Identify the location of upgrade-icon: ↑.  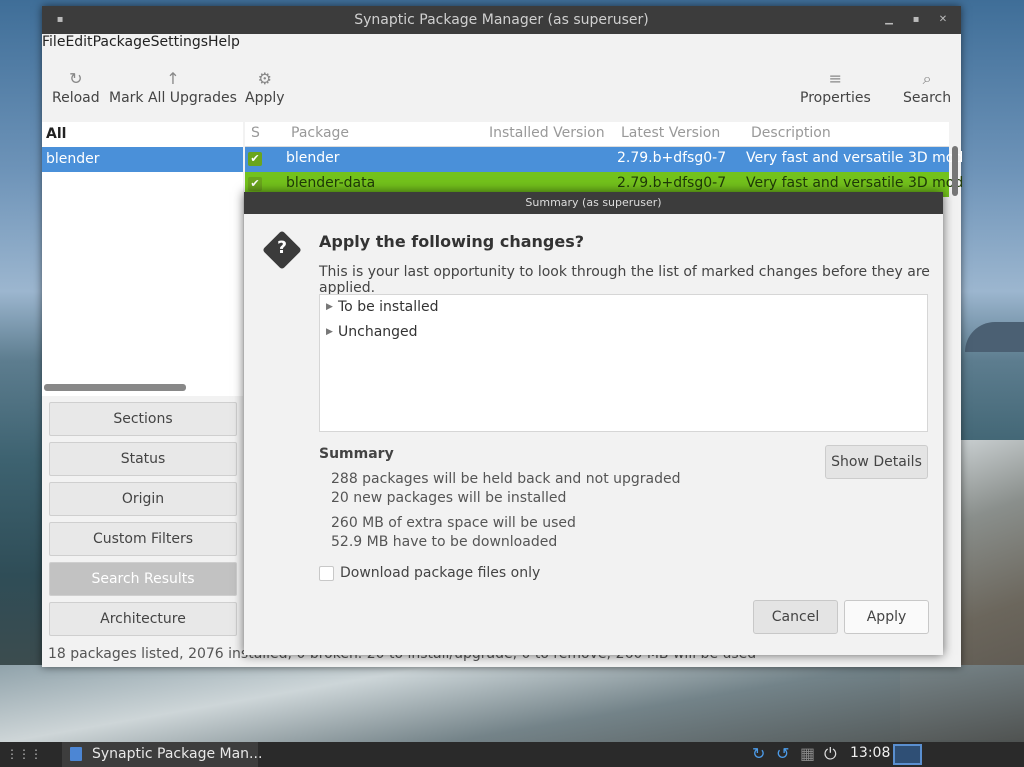
(173, 78).